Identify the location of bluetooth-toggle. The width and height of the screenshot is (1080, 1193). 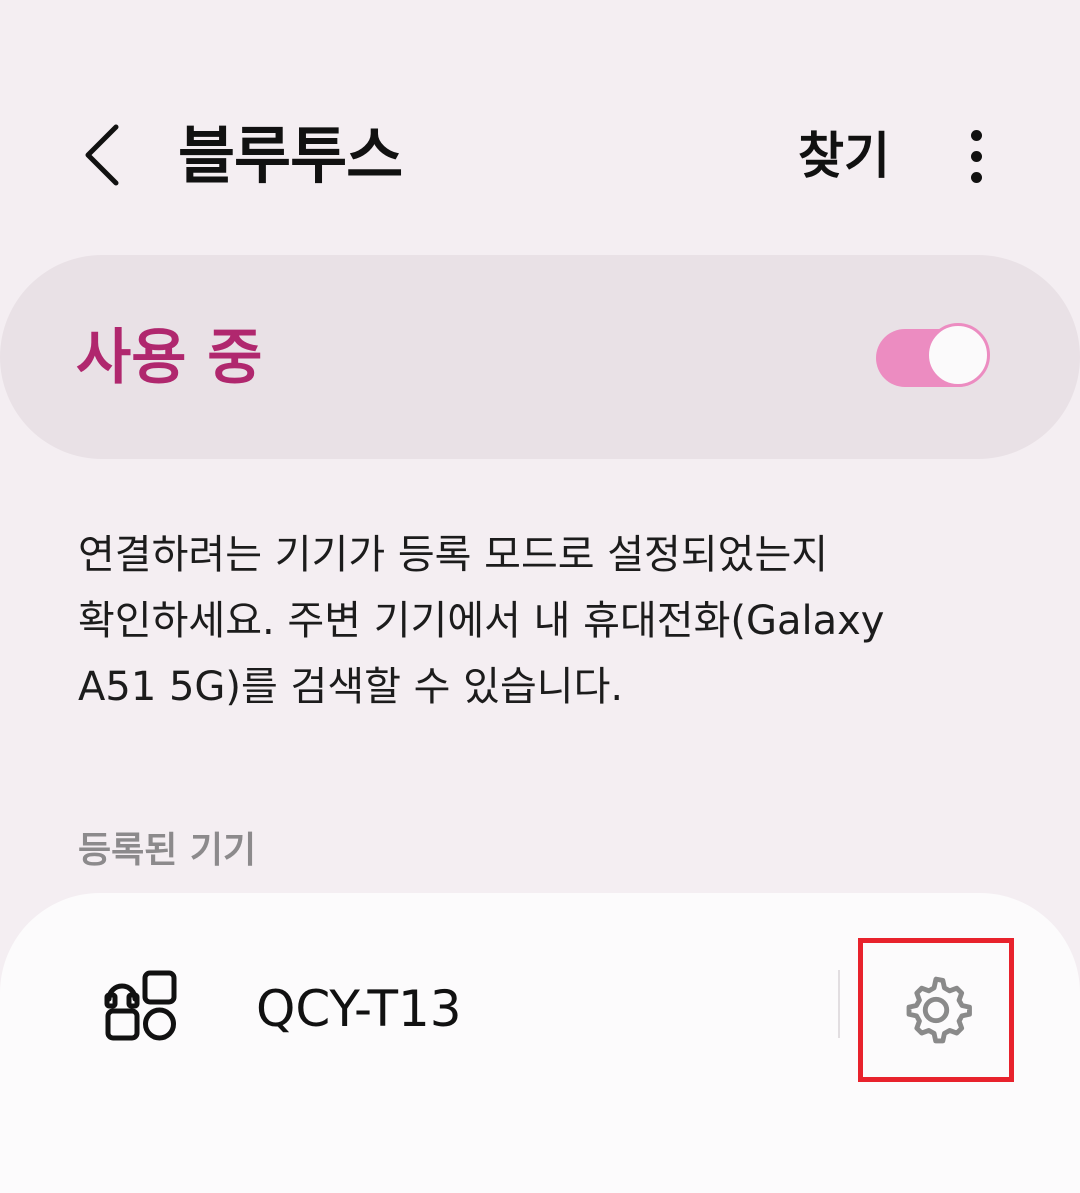
(935, 357).